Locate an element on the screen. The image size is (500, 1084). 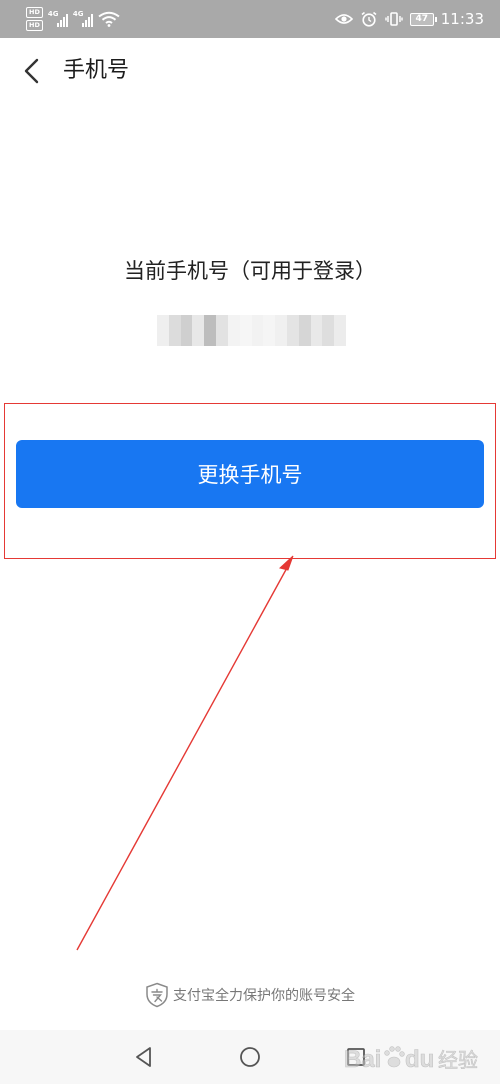
nav-back-button is located at coordinates (144, 1057).